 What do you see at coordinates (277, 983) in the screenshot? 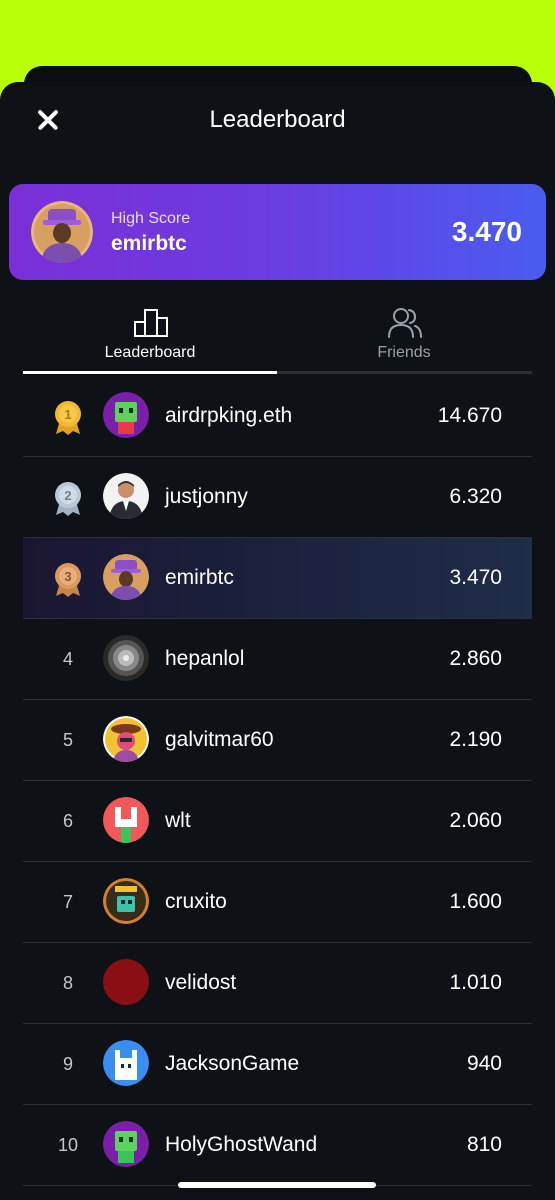
I see `leaderboard-row: 8 velidost 1.010` at bounding box center [277, 983].